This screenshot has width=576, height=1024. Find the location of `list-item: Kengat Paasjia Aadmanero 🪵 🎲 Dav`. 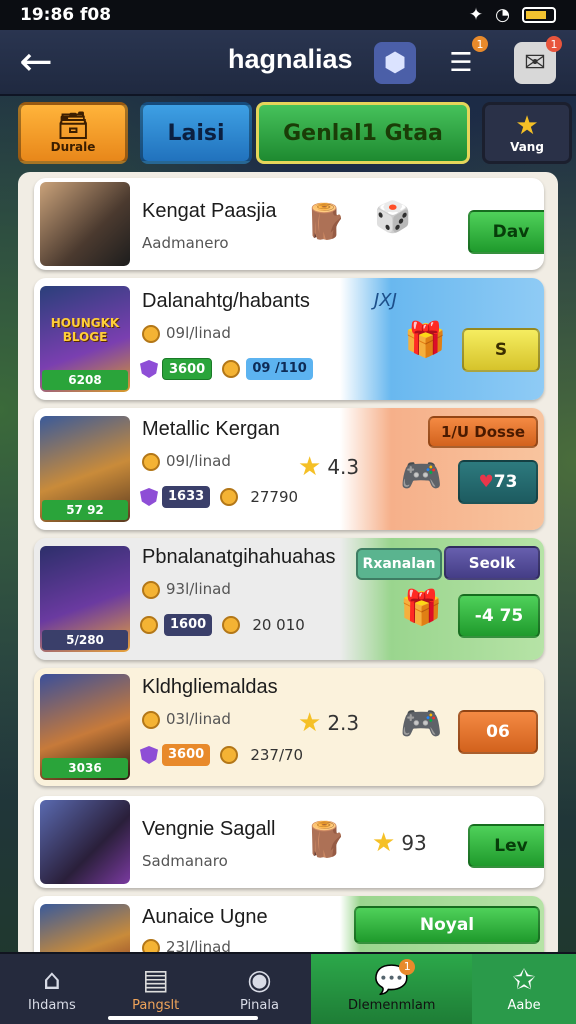

list-item: Kengat Paasjia Aadmanero 🪵 🎲 Dav is located at coordinates (289, 224).